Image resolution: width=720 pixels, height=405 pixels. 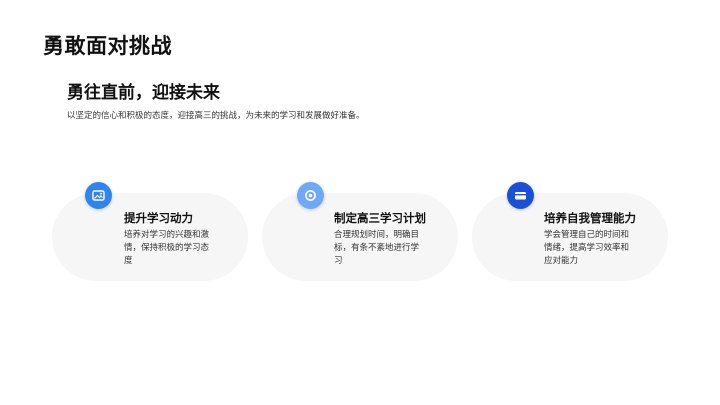 What do you see at coordinates (216, 116) in the screenshot?
I see `intro-text: 以坚定的信心和积极的态度，迎接高三的挑战，为未来的学习和发展做好准备。` at bounding box center [216, 116].